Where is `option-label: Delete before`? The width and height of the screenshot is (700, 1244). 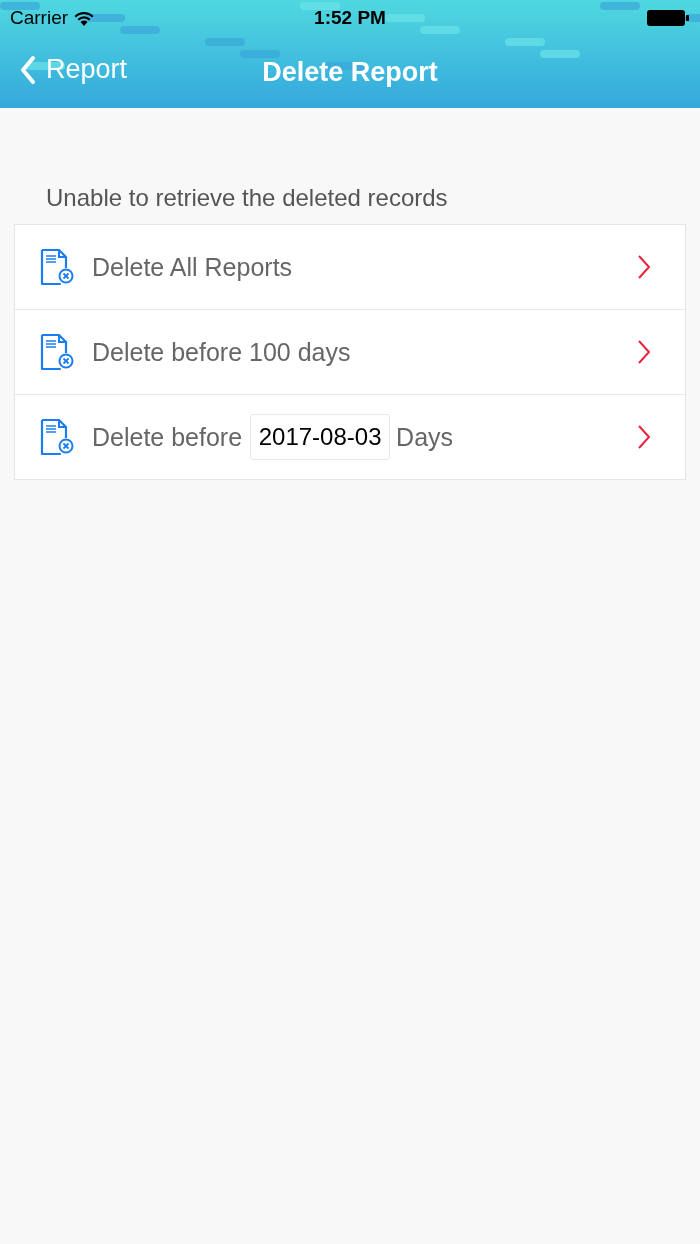
option-label: Delete before is located at coordinates (167, 437).